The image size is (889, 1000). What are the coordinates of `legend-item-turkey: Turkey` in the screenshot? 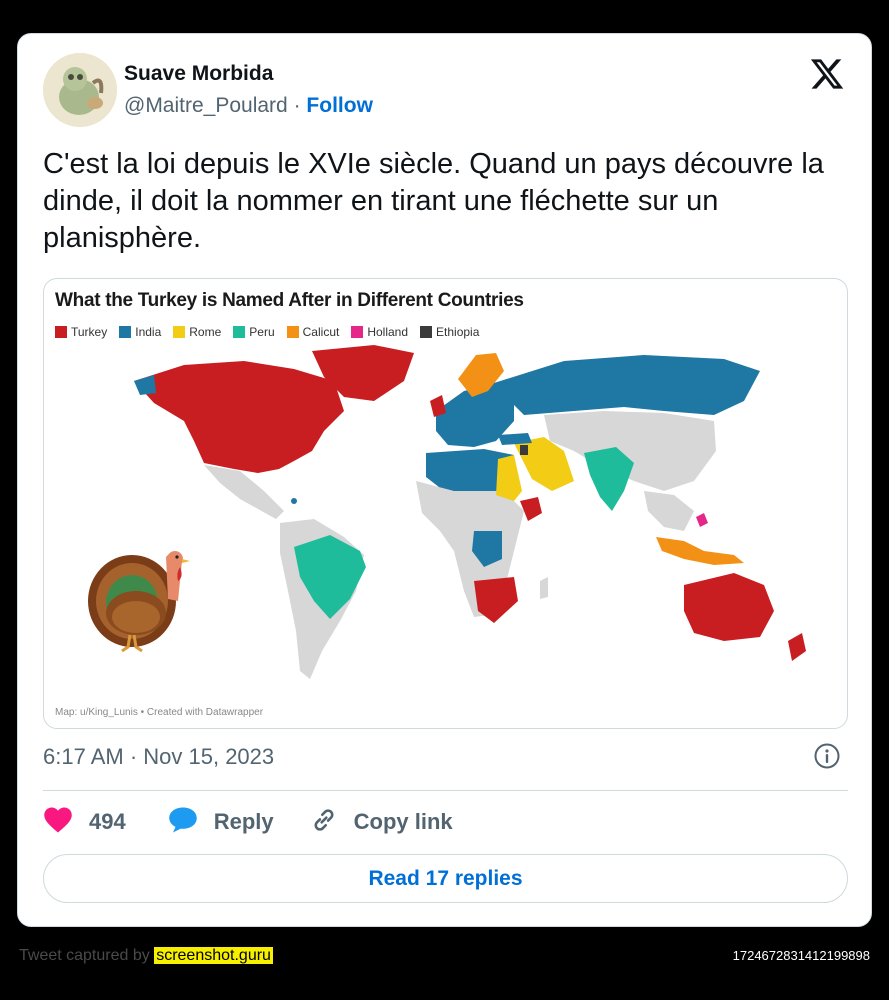 It's located at (81, 332).